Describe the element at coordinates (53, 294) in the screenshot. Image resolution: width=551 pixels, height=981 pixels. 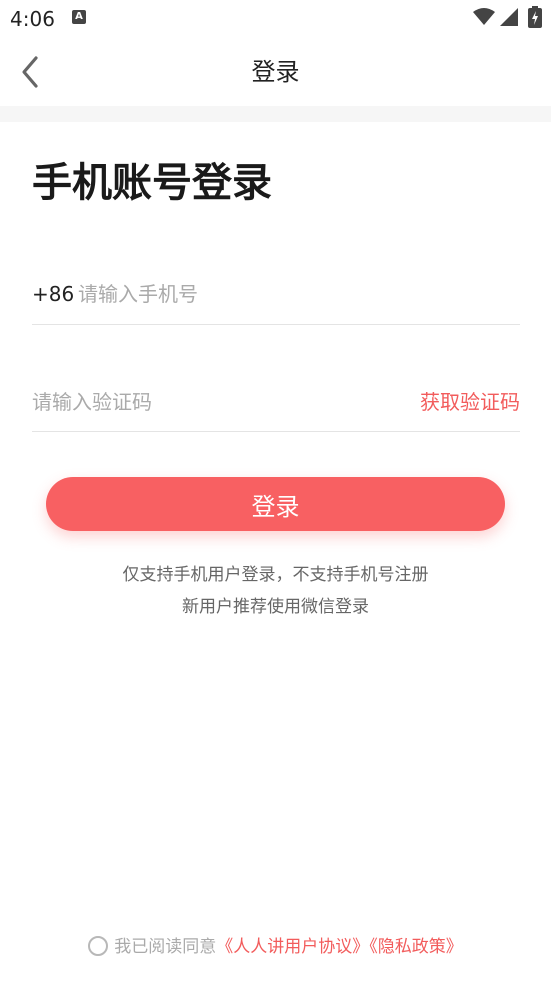
I see `country-code: +86` at that location.